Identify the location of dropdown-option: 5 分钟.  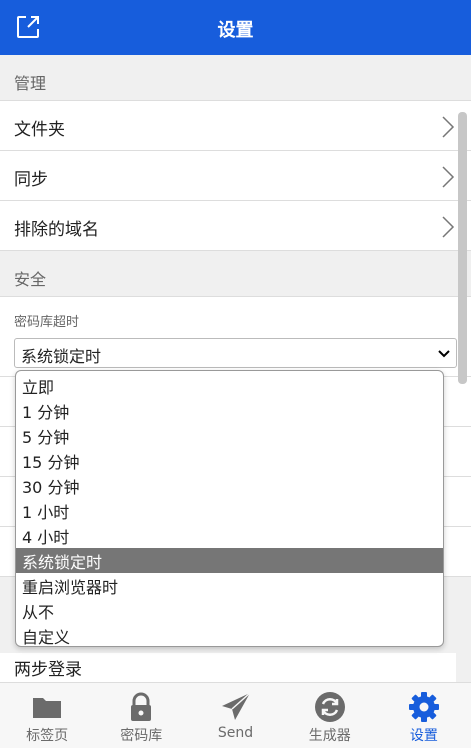
(229, 435).